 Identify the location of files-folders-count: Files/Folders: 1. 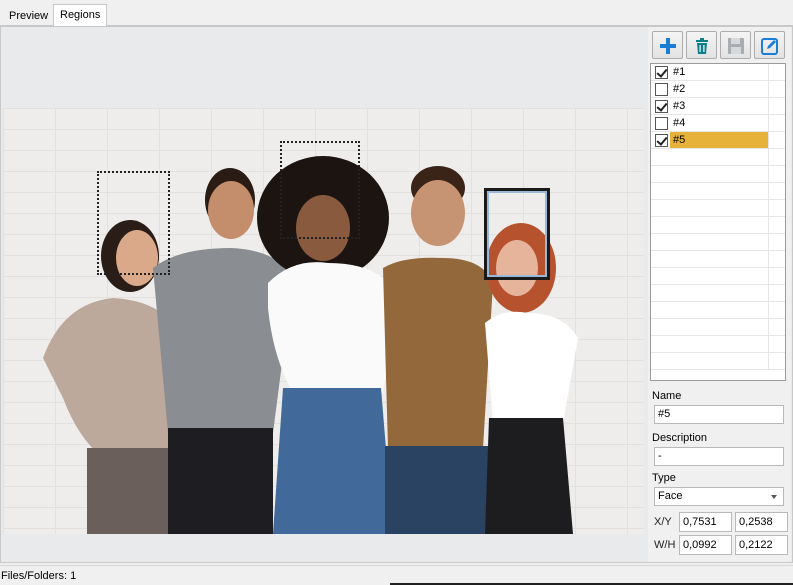
(39, 576).